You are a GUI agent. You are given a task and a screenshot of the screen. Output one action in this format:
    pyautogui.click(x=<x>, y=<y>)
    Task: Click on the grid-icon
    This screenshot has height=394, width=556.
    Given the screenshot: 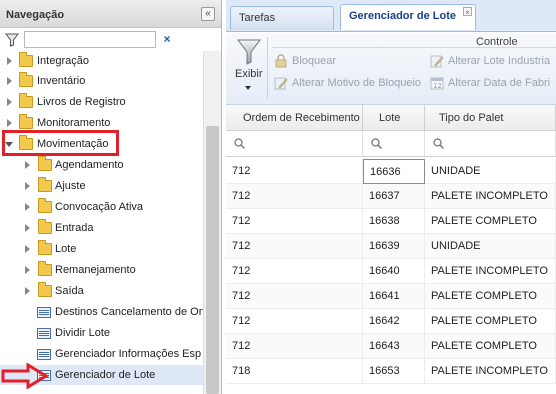 What is the action you would take?
    pyautogui.click(x=44, y=333)
    